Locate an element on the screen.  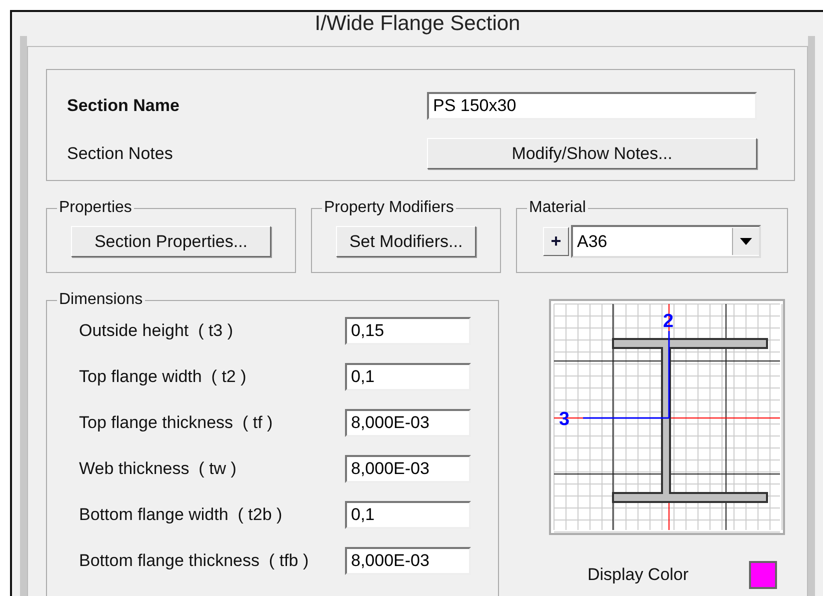
field-label: Section Notes is located at coordinates (120, 154).